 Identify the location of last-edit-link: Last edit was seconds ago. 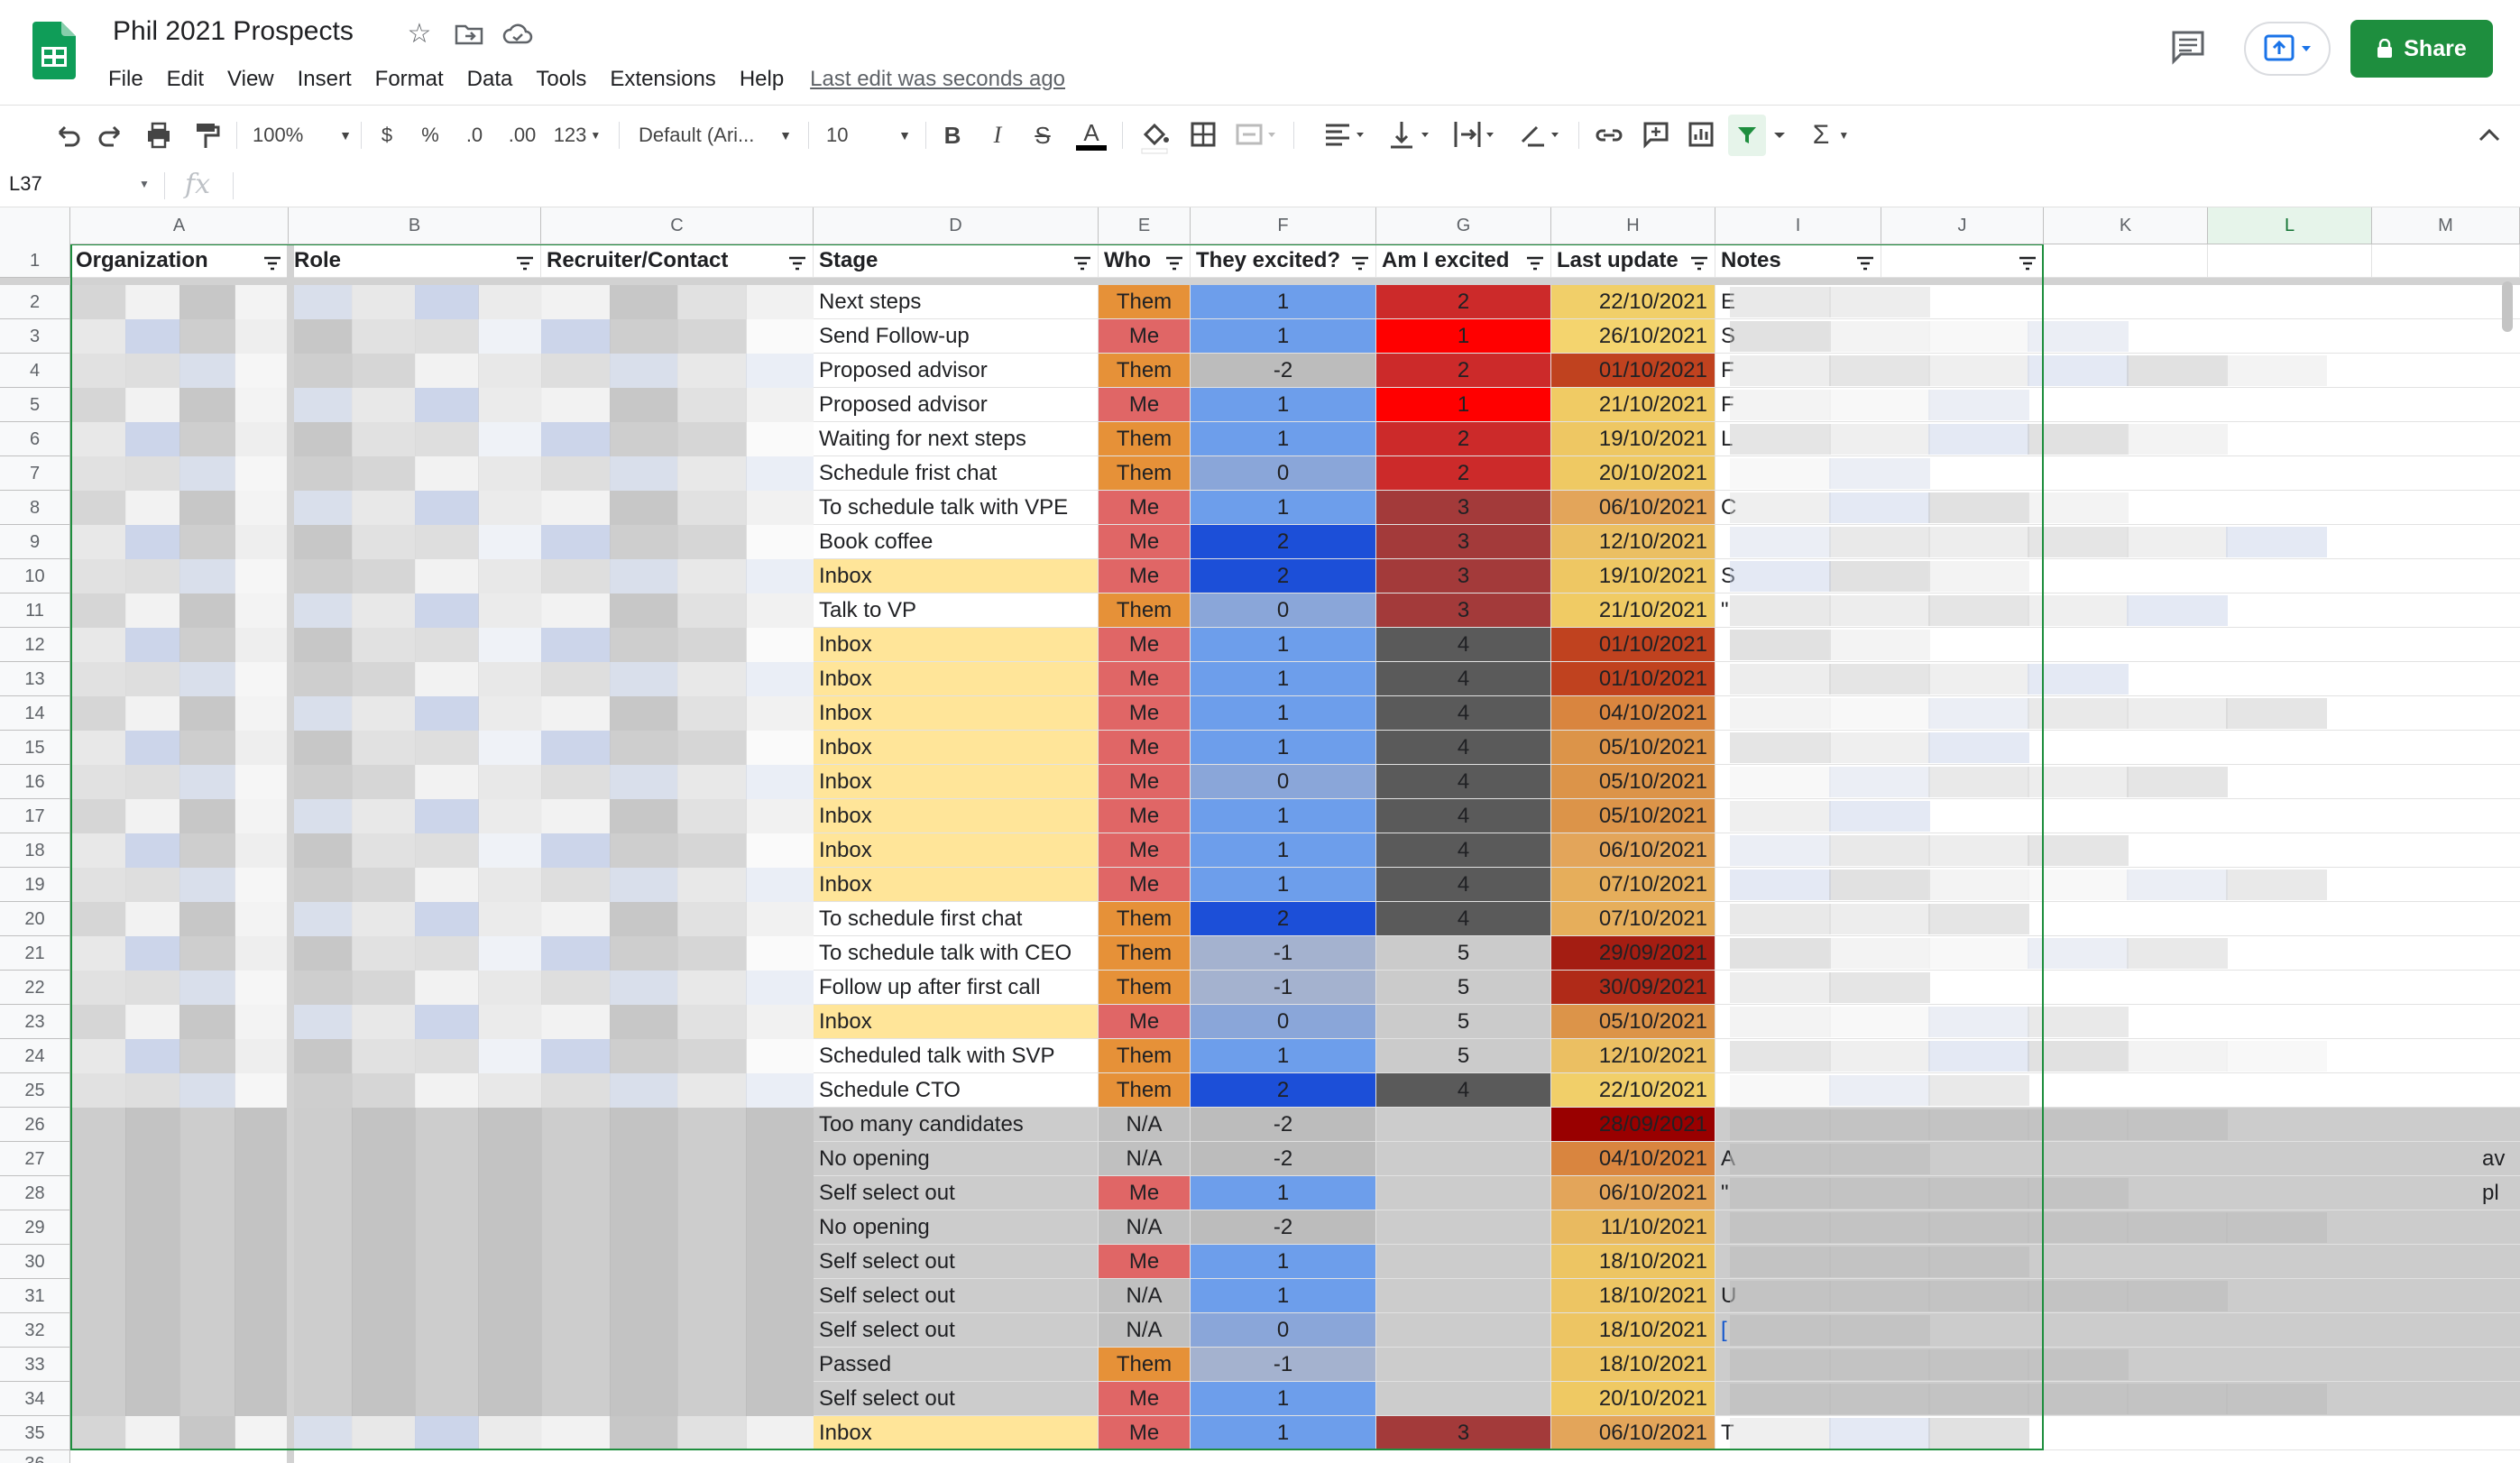
(938, 79).